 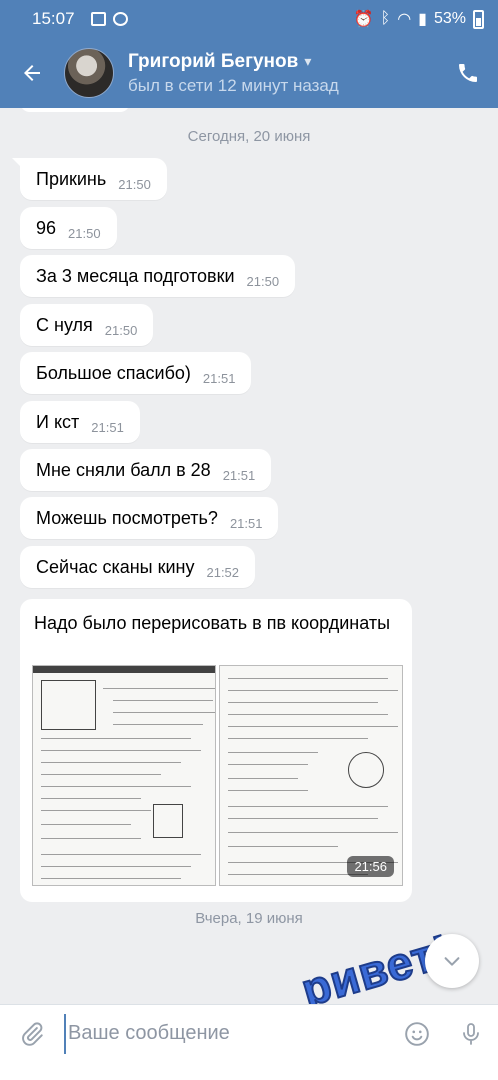 I want to click on signal-icon: ▮, so click(x=422, y=19).